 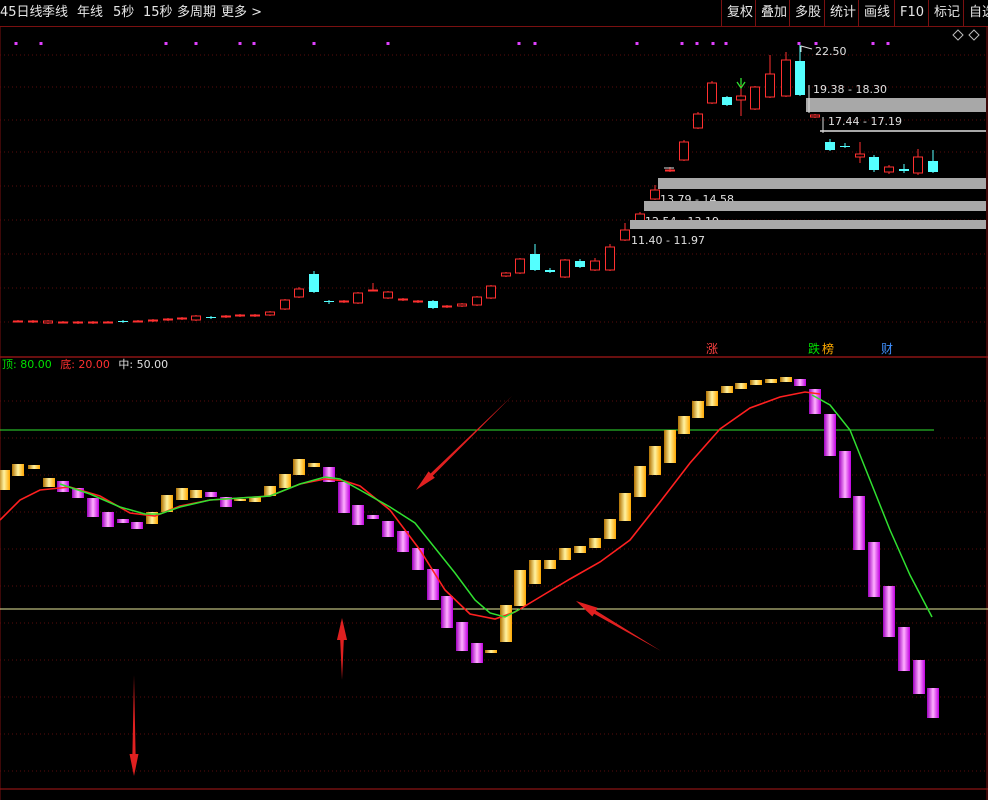 I want to click on tab-5-seconds: 5秒, so click(x=123, y=13).